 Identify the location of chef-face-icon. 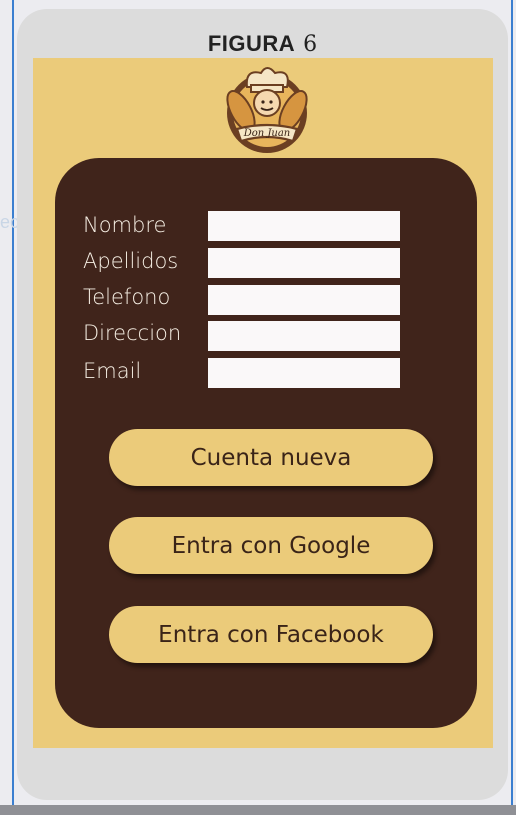
(267, 103).